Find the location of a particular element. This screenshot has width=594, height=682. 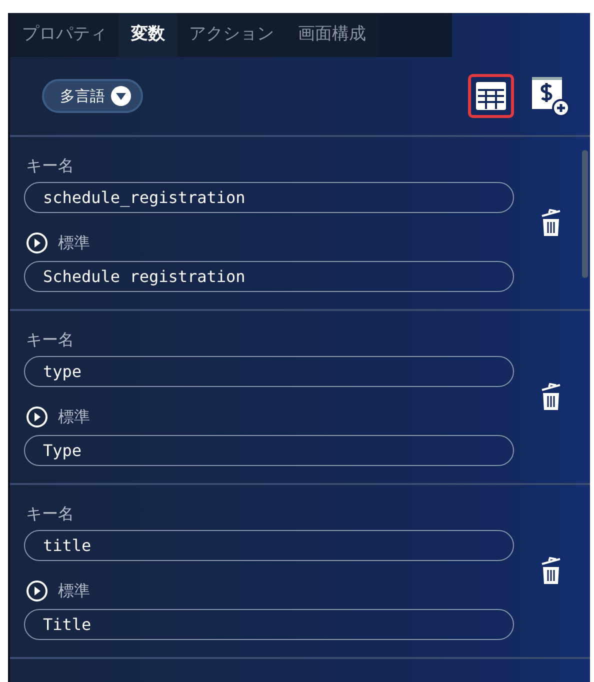

dropdown-label: 多言語 is located at coordinates (82, 96).